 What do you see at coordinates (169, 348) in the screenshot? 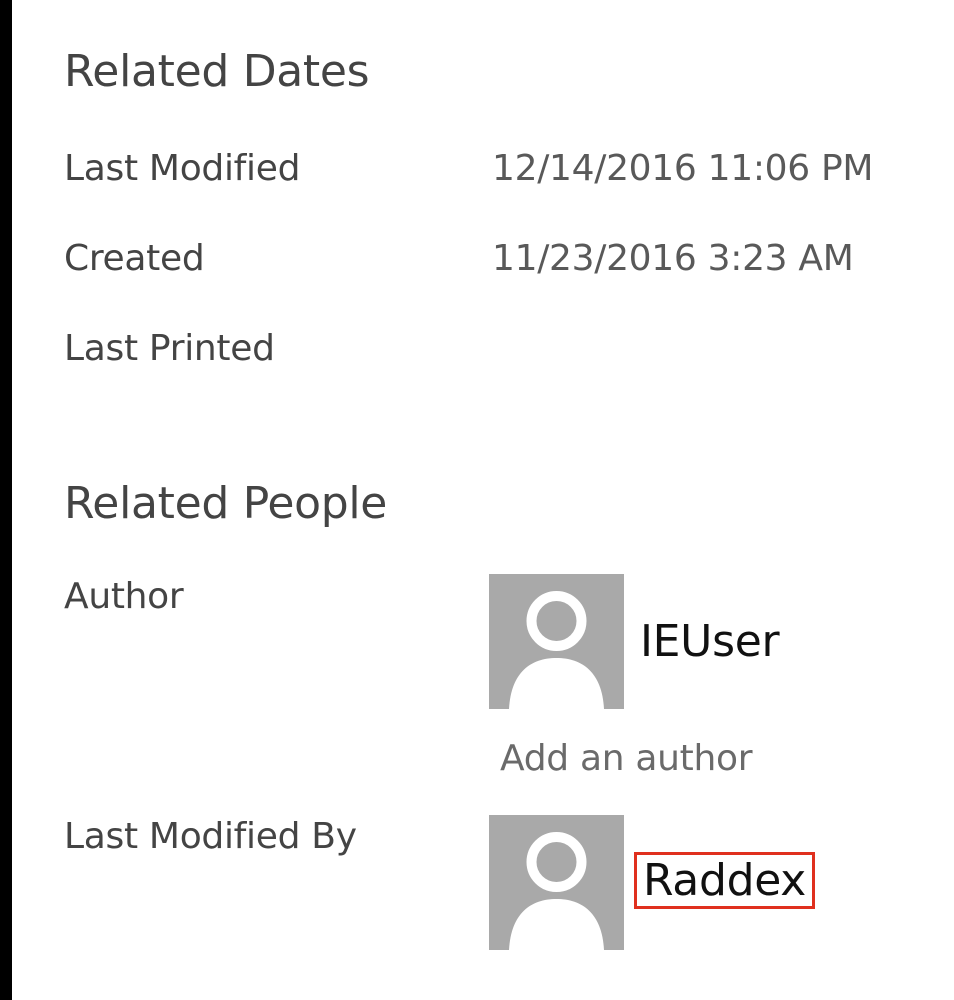
I see `last-printed-label: Last Printed` at bounding box center [169, 348].